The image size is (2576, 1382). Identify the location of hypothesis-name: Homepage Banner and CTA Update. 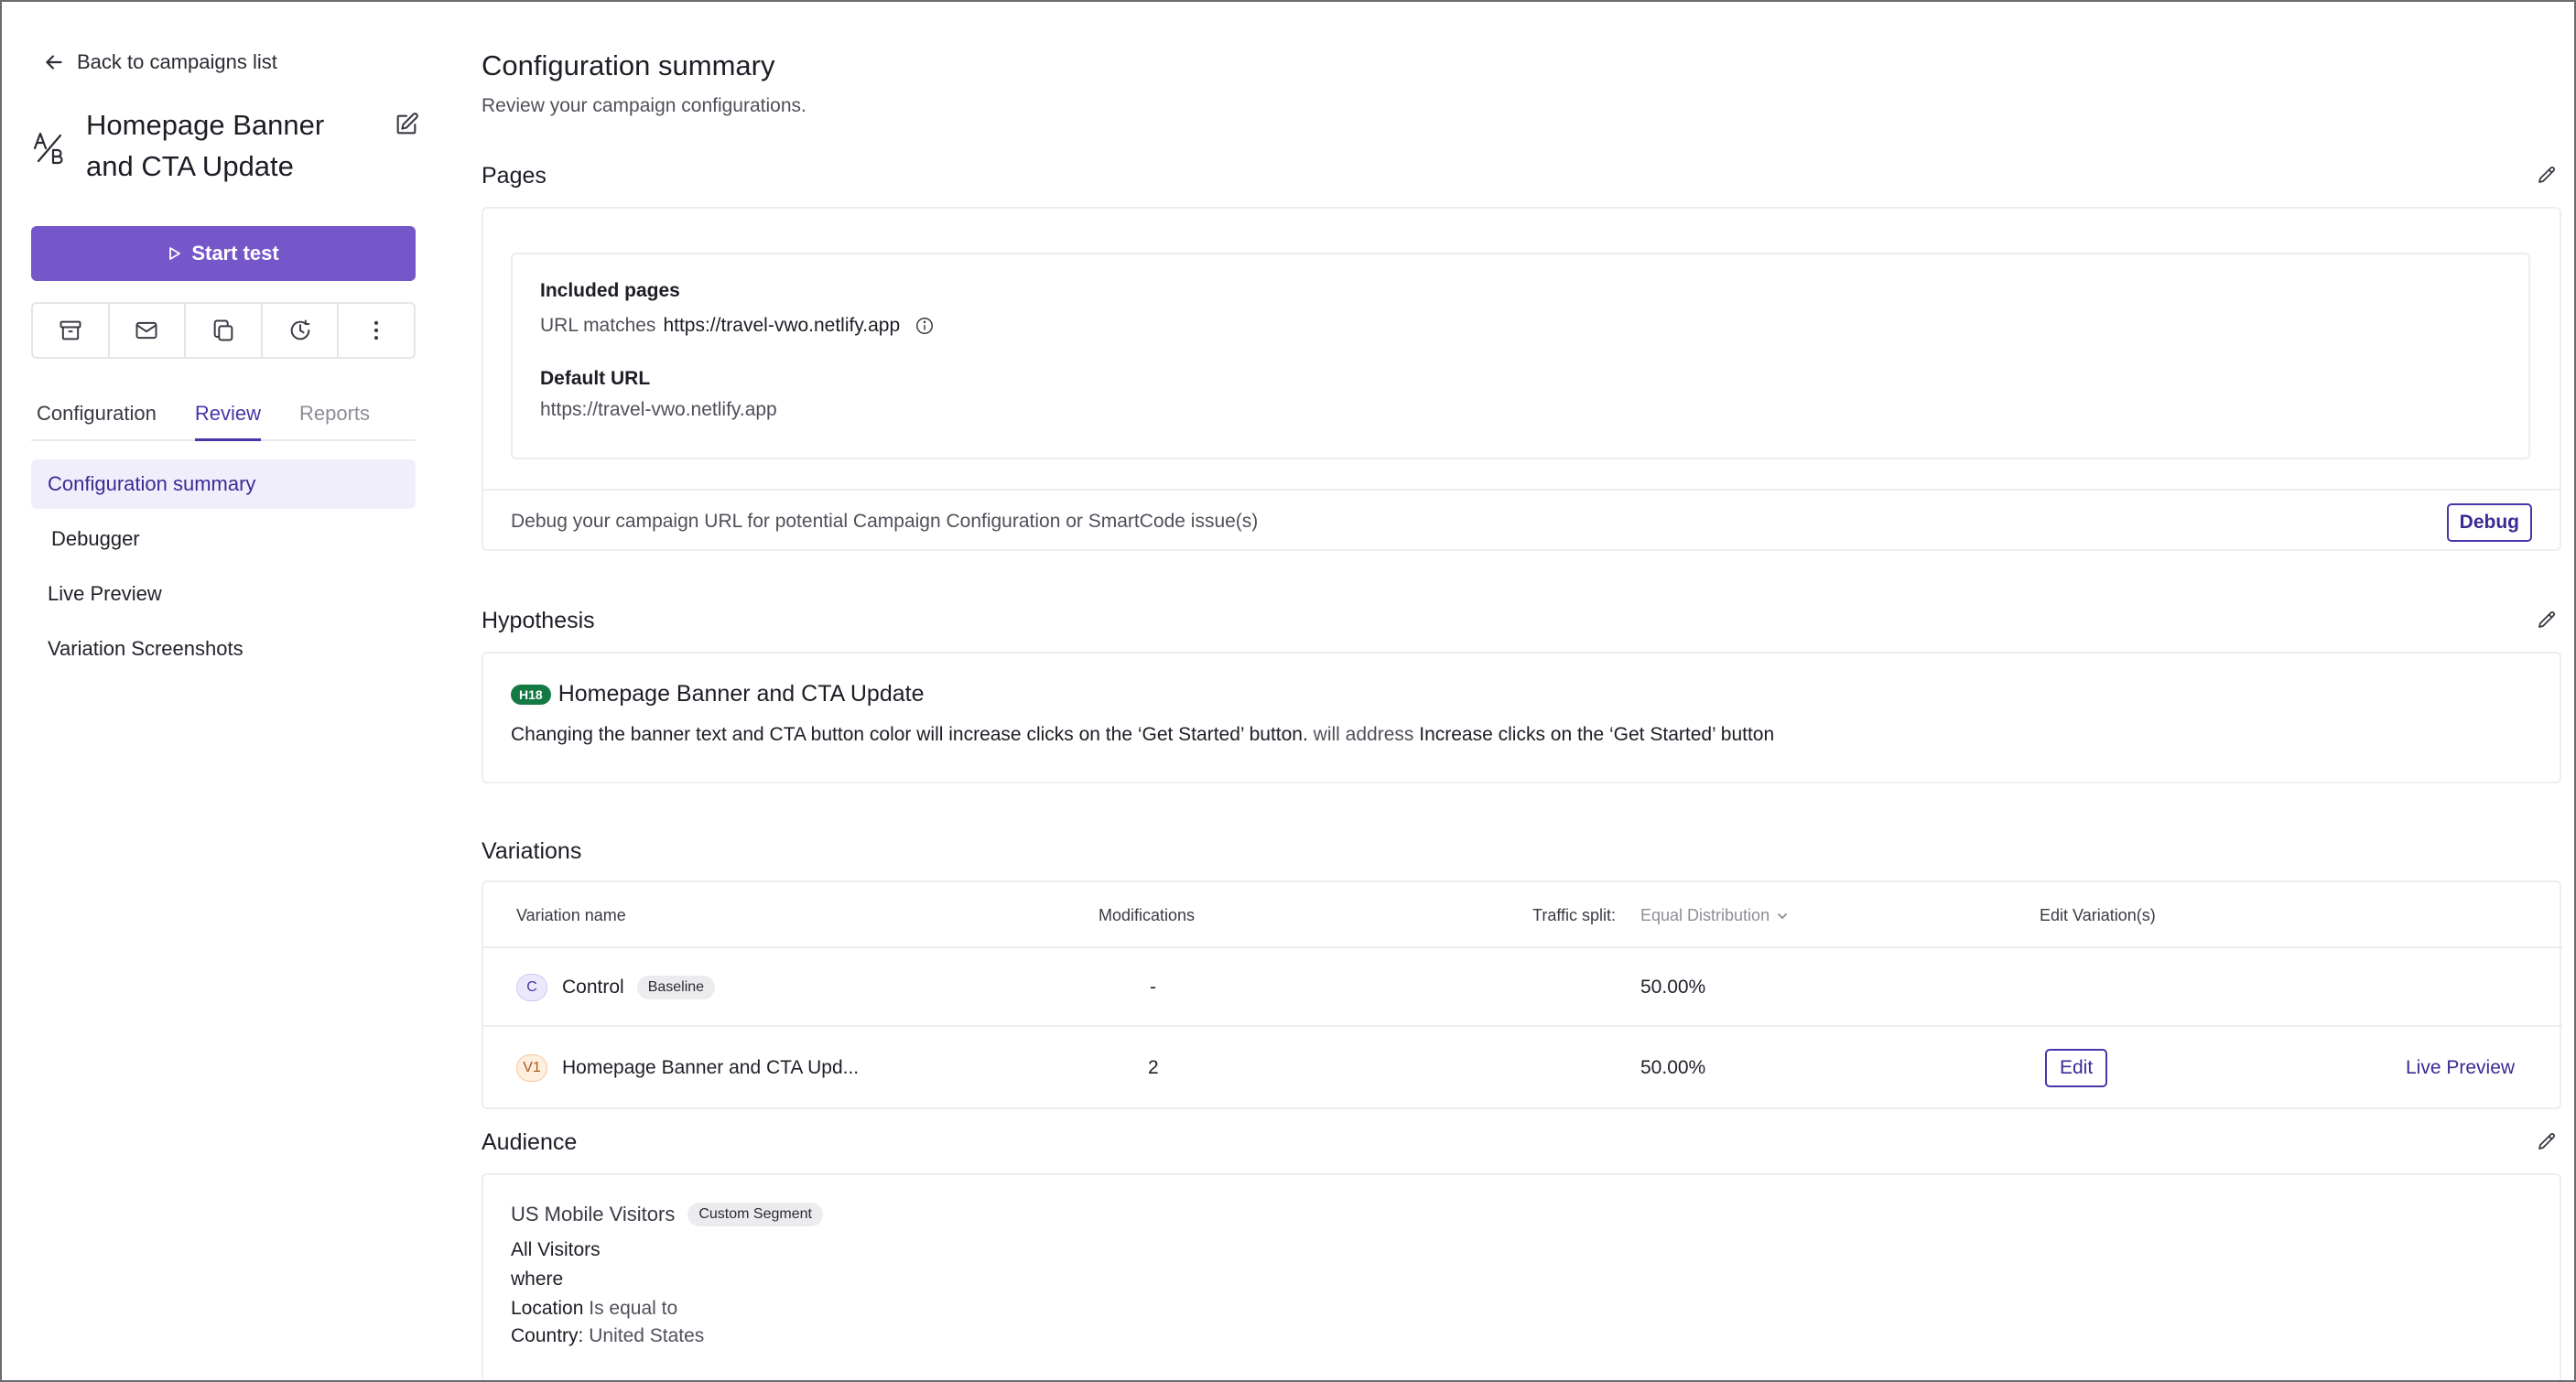
(741, 694).